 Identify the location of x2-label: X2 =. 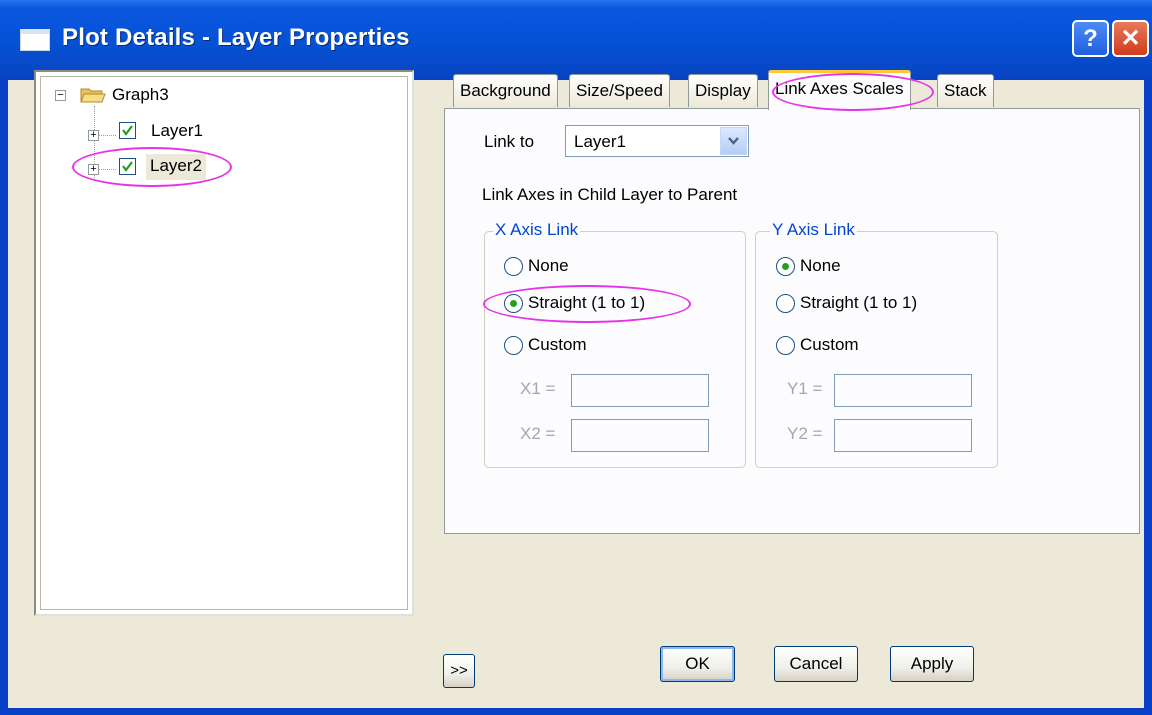
(538, 433).